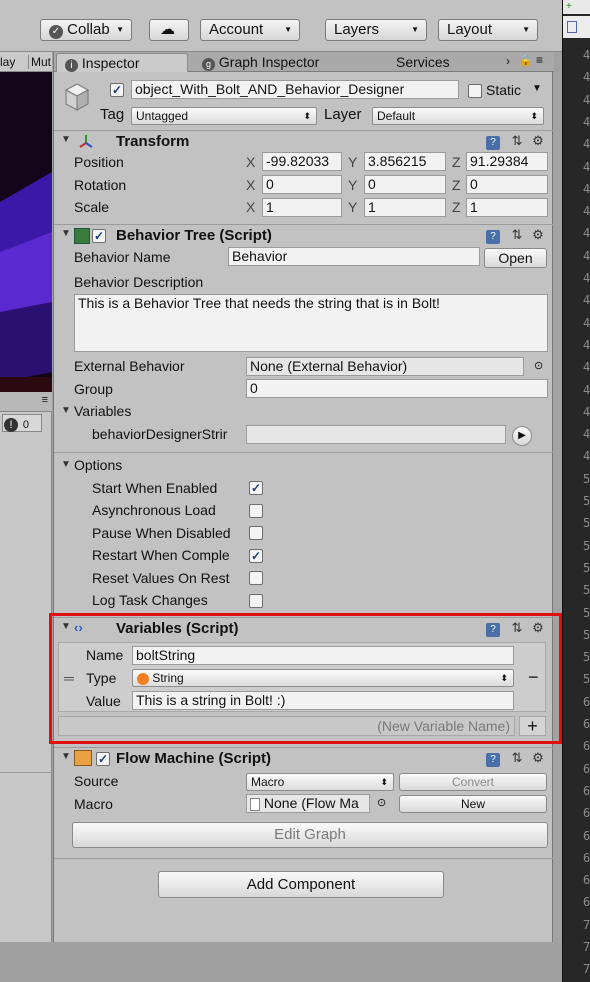 This screenshot has height=982, width=590. I want to click on group-field: 0, so click(397, 388).